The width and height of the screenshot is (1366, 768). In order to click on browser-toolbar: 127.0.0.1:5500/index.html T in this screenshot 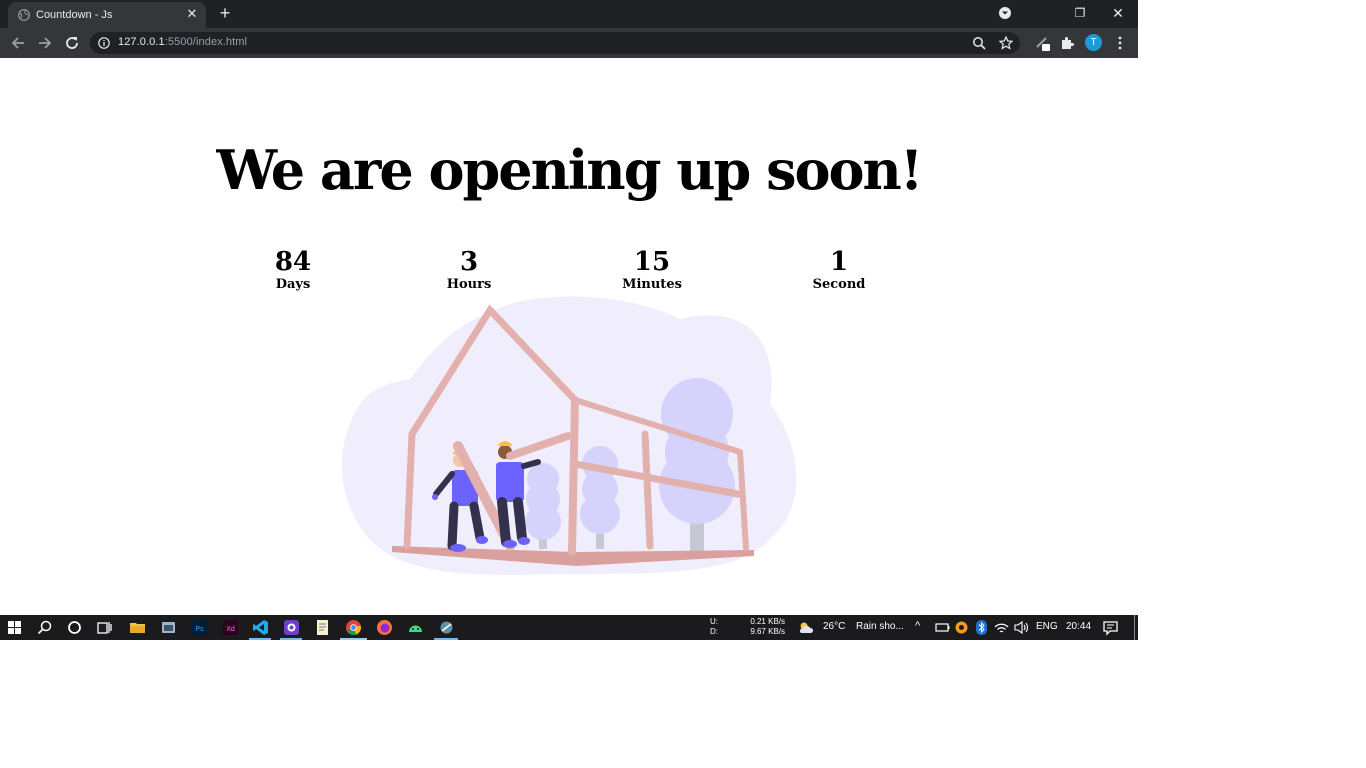, I will do `click(569, 43)`.